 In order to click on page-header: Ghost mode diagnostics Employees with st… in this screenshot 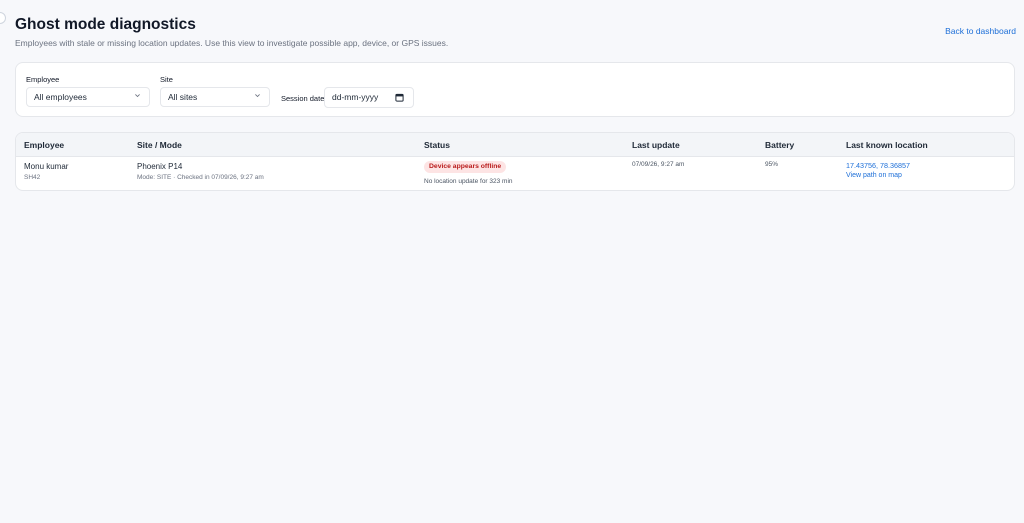, I will do `click(515, 32)`.